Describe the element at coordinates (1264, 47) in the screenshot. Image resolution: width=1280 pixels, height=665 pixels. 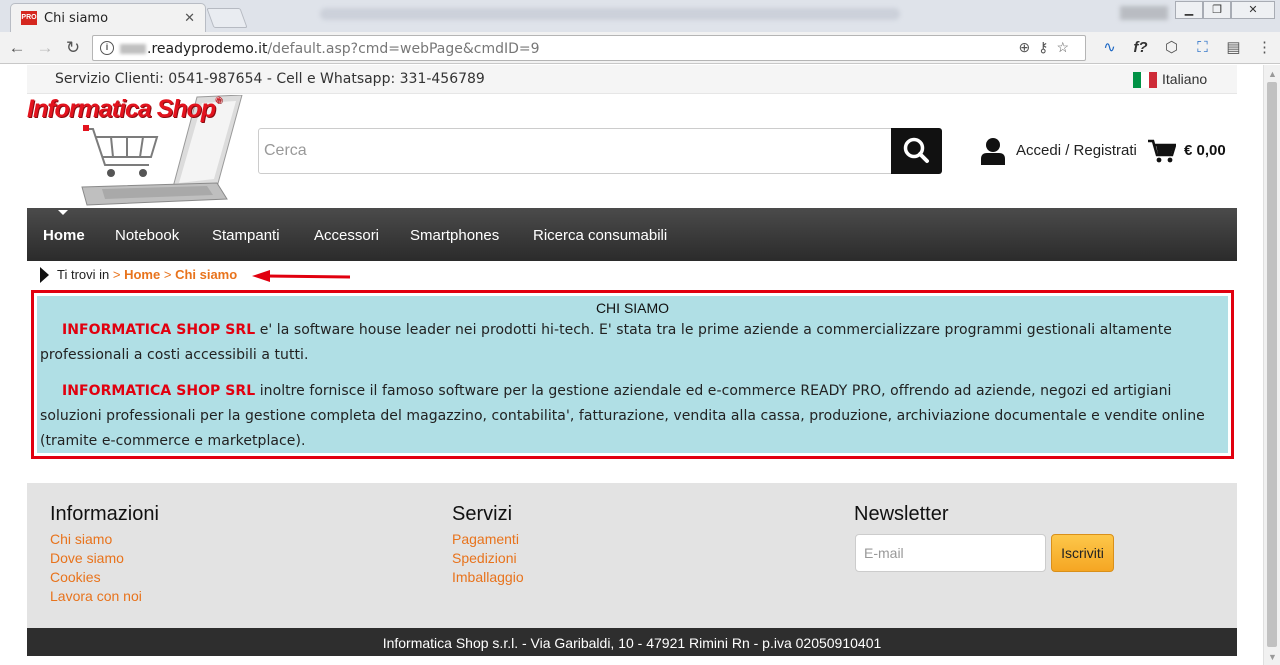
I see `menu-icon: ⋮` at that location.